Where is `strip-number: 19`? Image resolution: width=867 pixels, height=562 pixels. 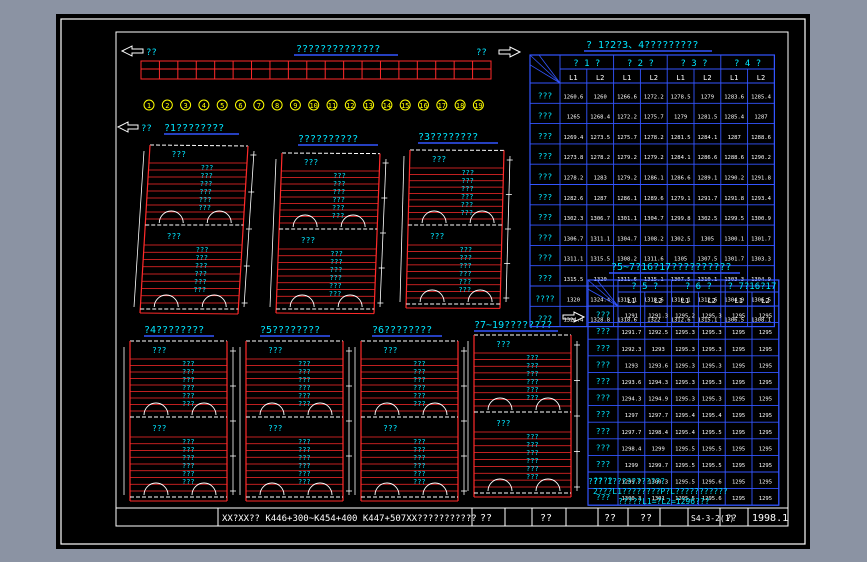
strip-number: 19 is located at coordinates (478, 106).